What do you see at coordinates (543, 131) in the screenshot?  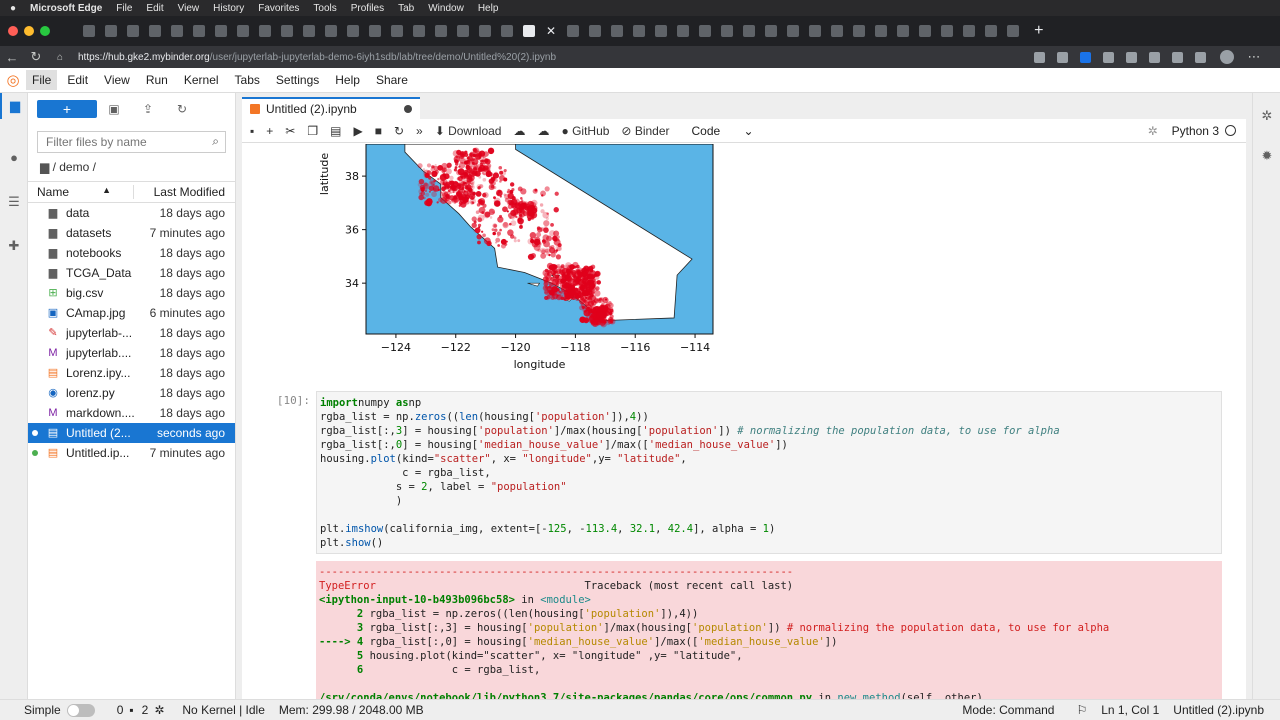 I see `cloud-upload-icon: ☁` at bounding box center [543, 131].